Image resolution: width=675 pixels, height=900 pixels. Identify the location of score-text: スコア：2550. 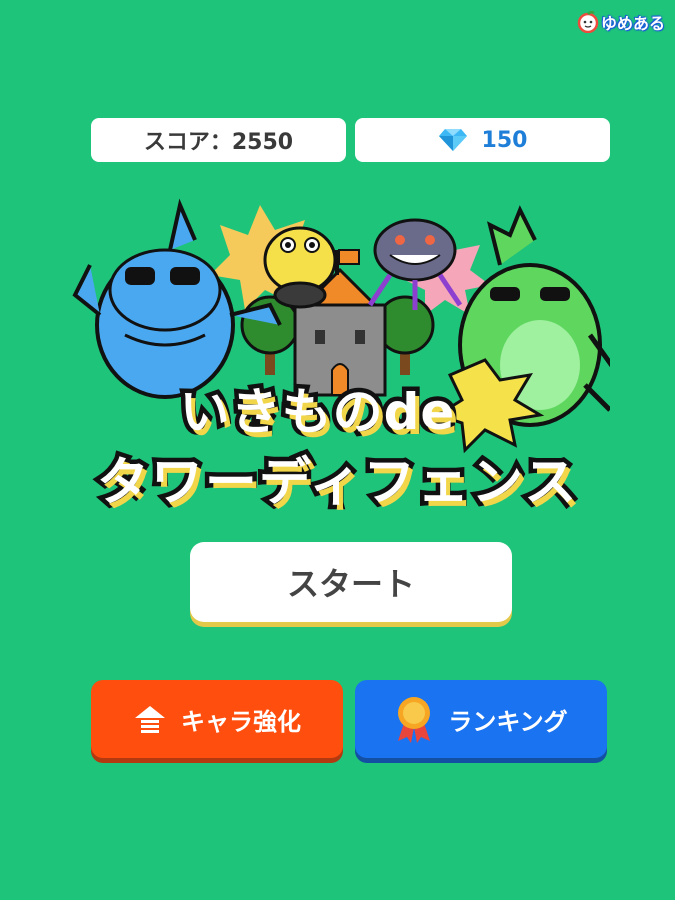
(218, 142).